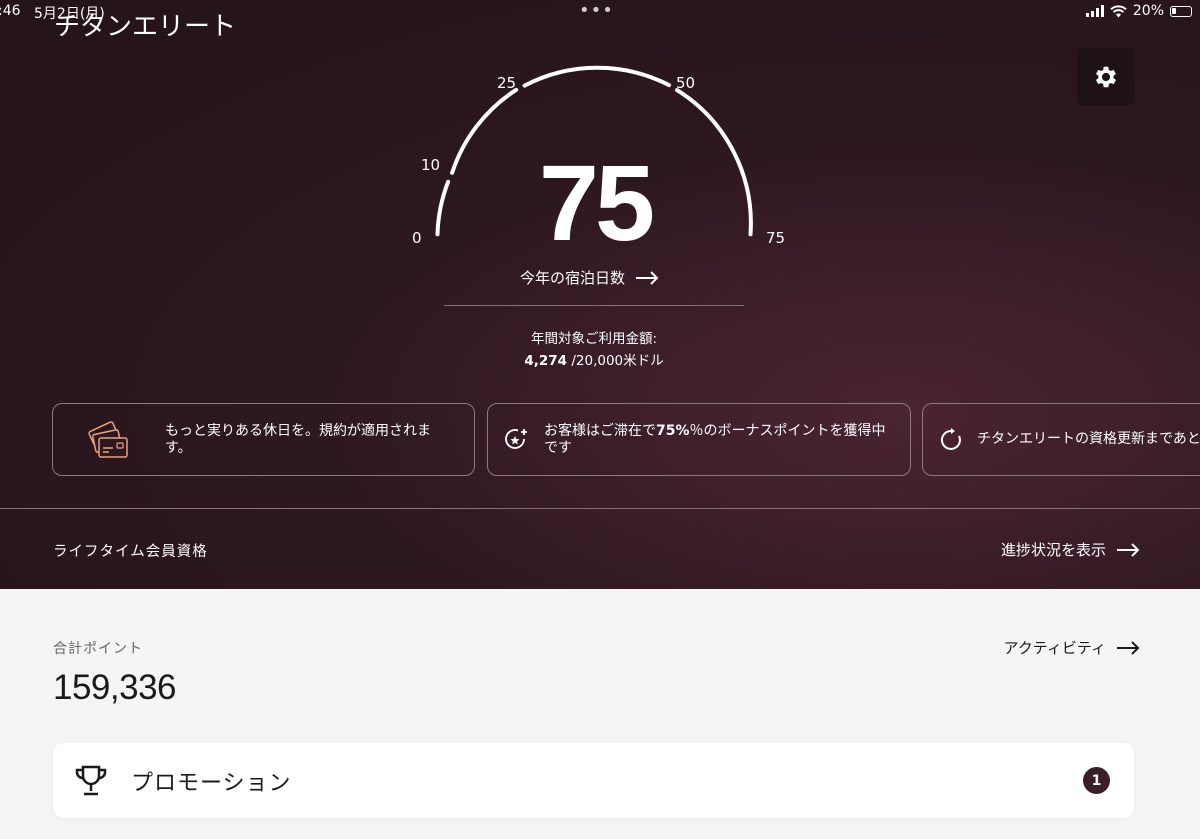  Describe the element at coordinates (10, 11) in the screenshot. I see `status-time: :46` at that location.